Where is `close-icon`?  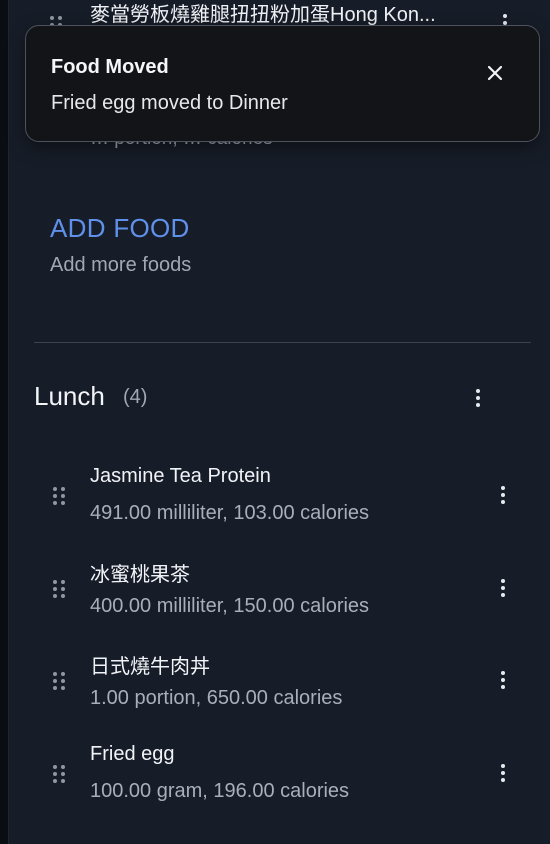
close-icon is located at coordinates (495, 73).